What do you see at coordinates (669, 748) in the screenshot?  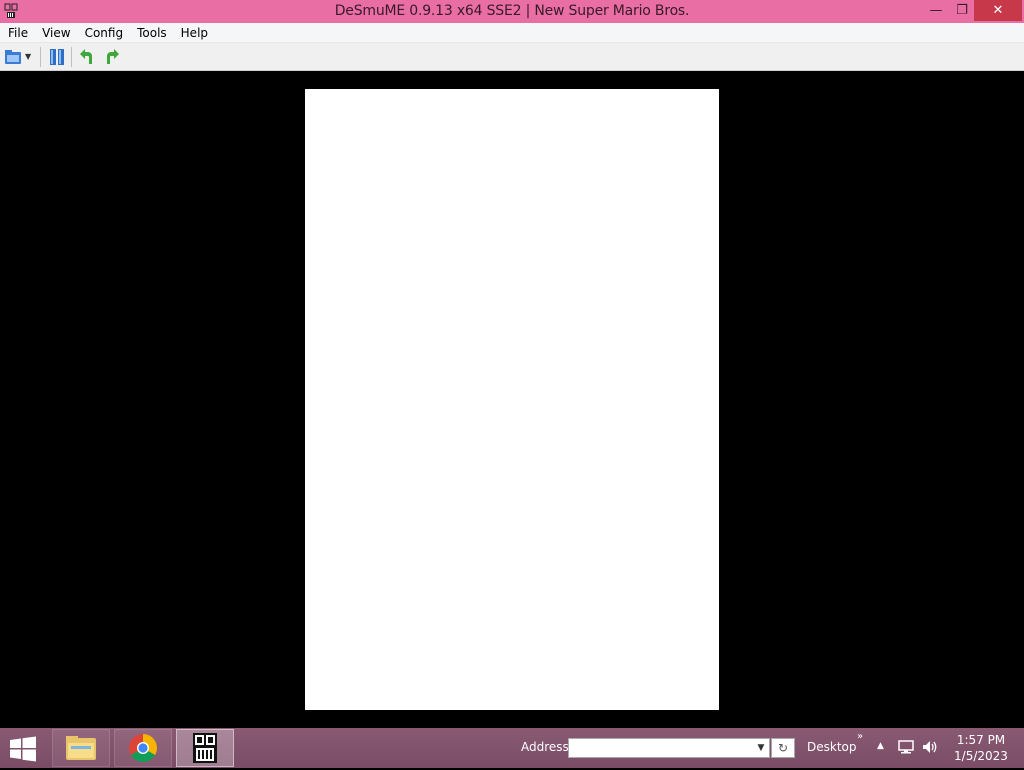 I see `address-input` at bounding box center [669, 748].